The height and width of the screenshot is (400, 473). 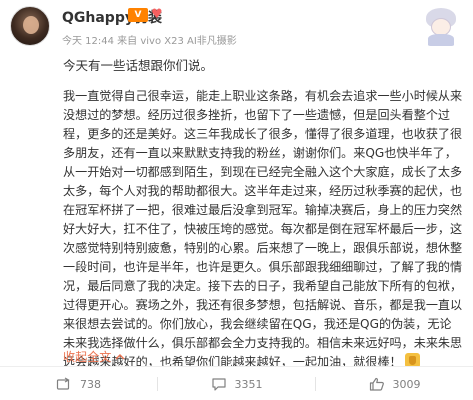 What do you see at coordinates (138, 15) in the screenshot?
I see `vip-badge-icon: V` at bounding box center [138, 15].